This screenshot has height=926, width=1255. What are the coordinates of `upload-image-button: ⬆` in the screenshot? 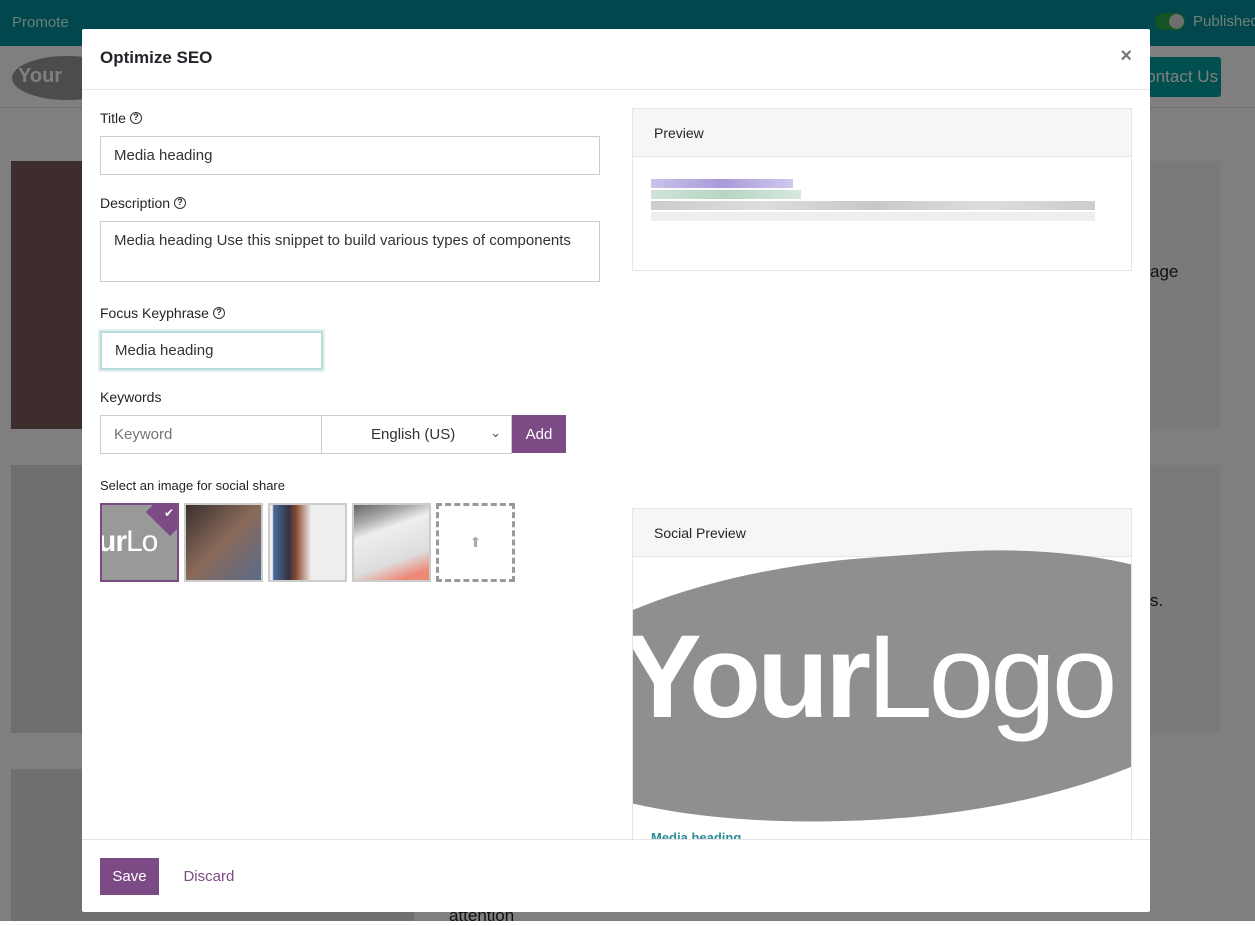 It's located at (475, 542).